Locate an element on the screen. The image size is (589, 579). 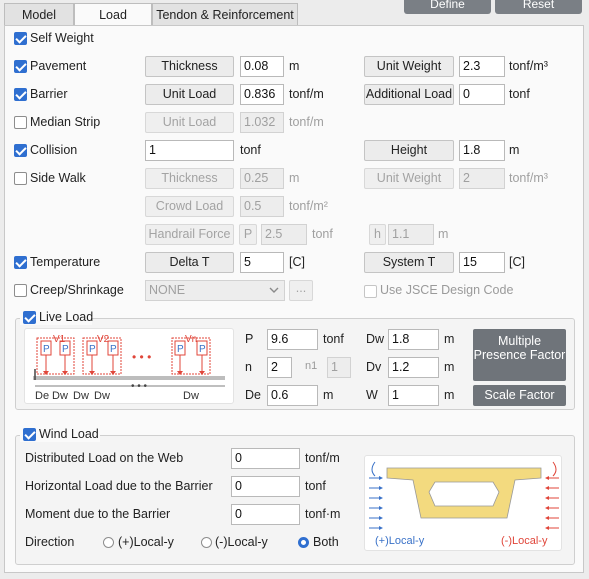
barrier-unit-load-input: 0.836 is located at coordinates (262, 94).